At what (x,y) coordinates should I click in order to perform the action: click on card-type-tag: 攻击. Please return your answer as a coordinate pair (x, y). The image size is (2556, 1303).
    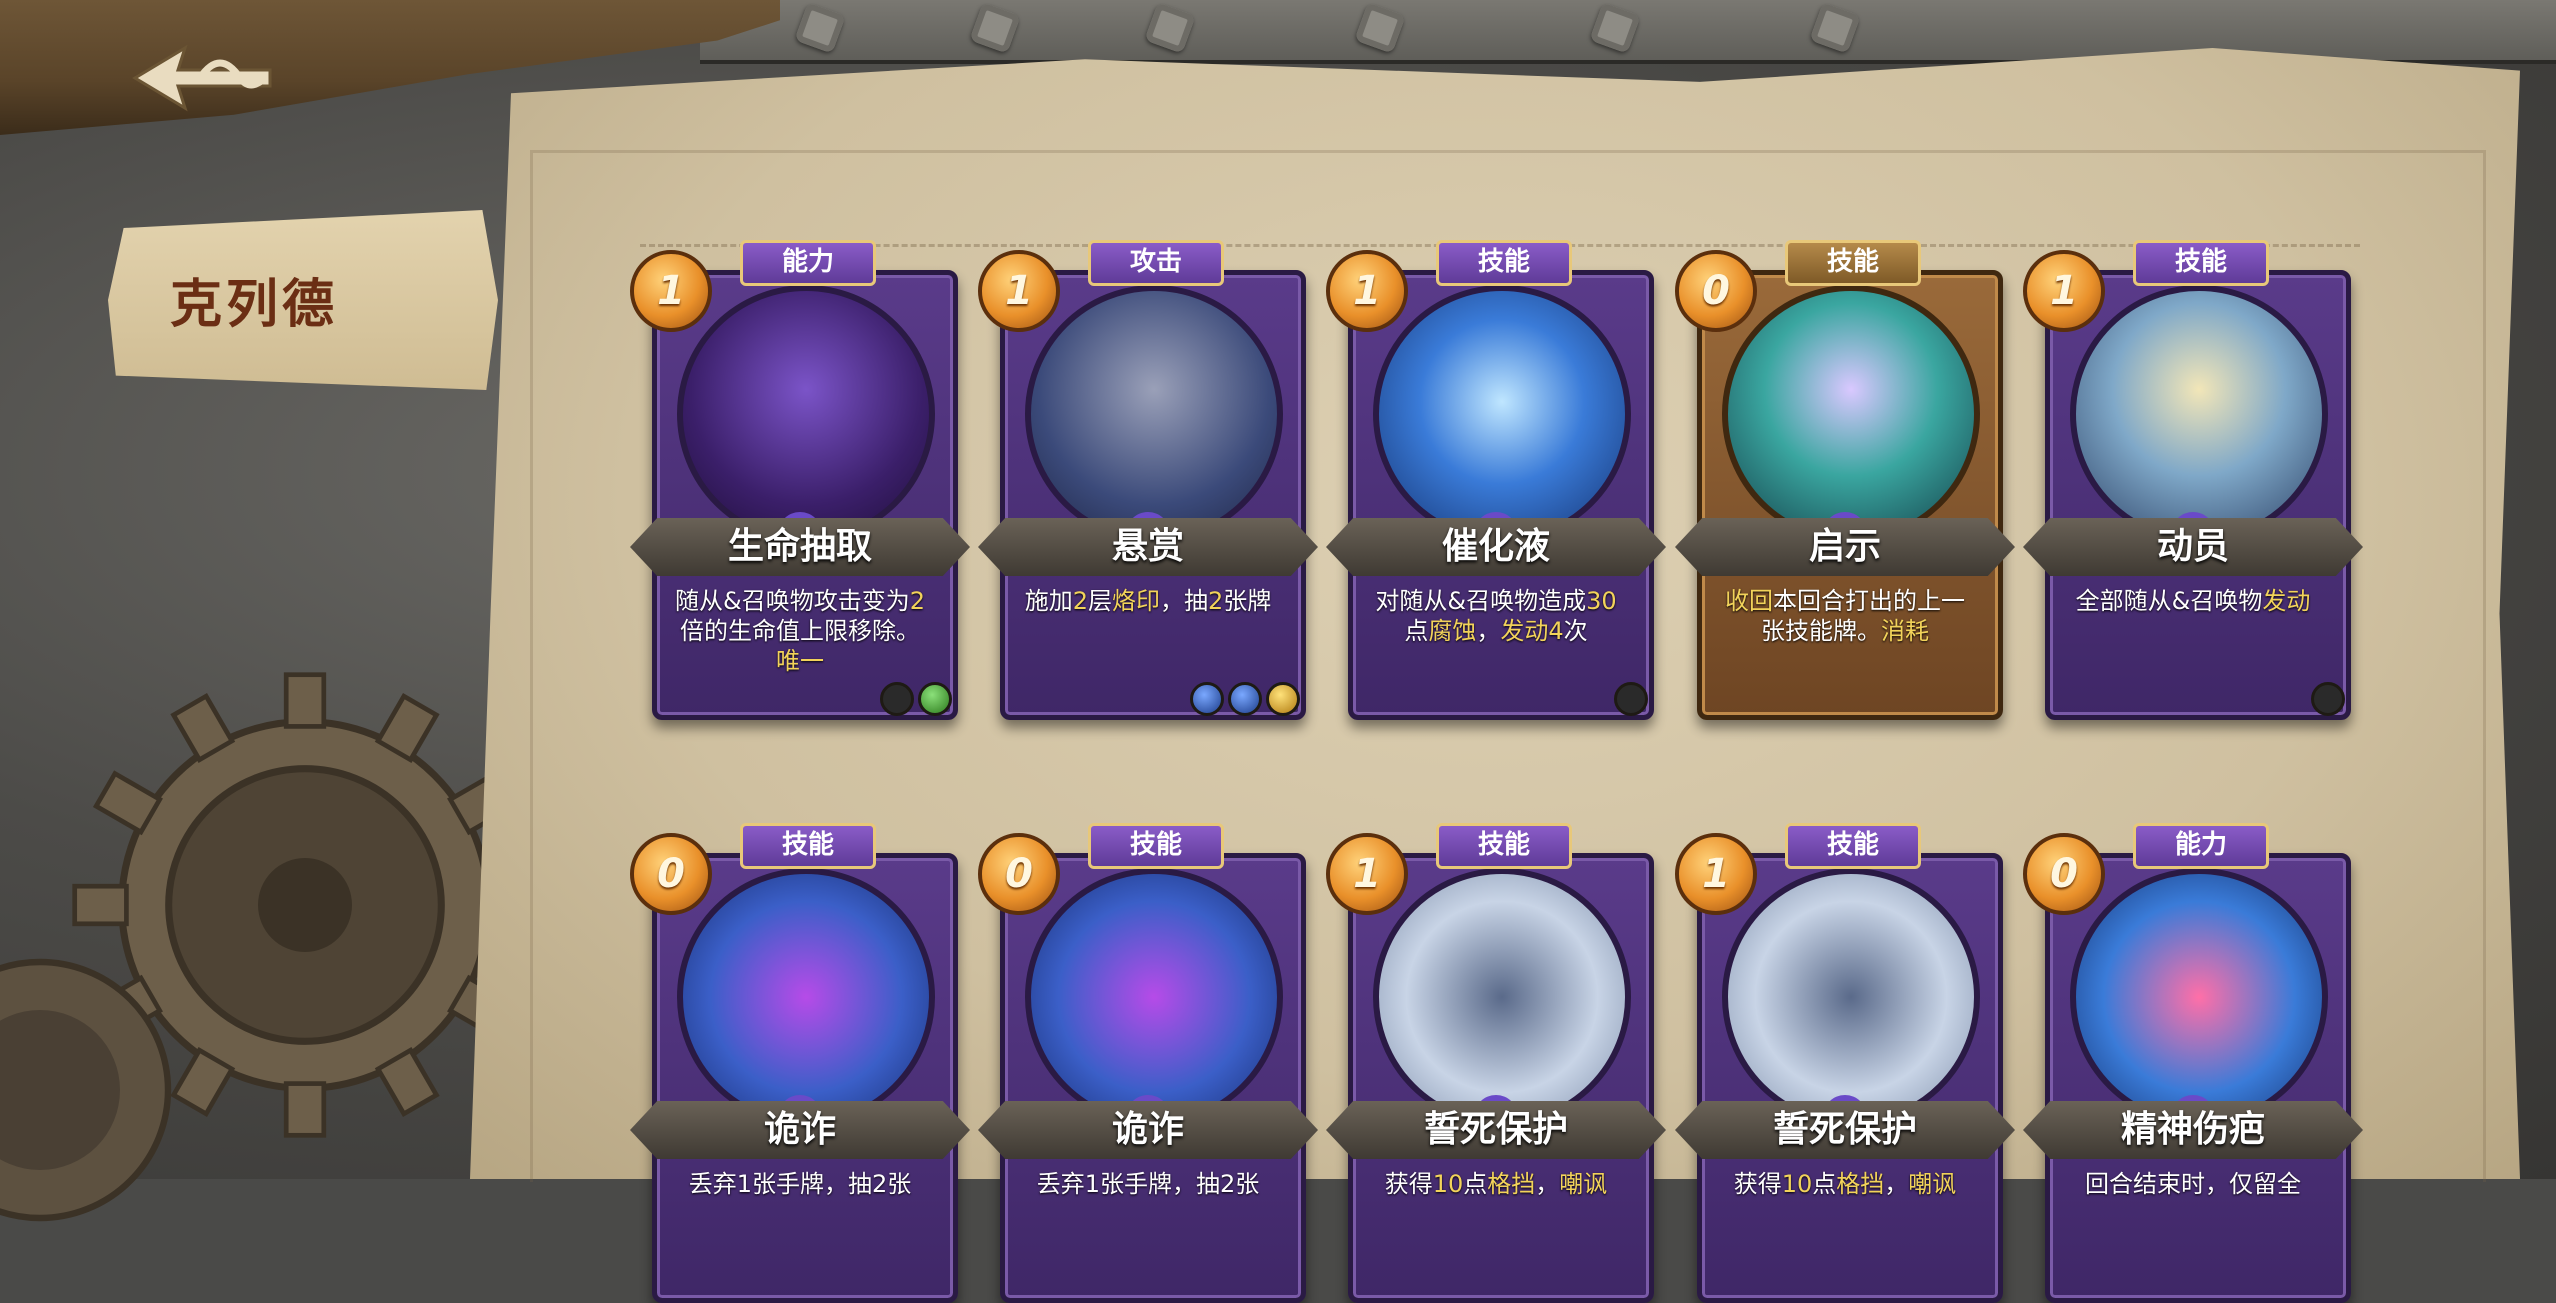
    Looking at the image, I should click on (1156, 263).